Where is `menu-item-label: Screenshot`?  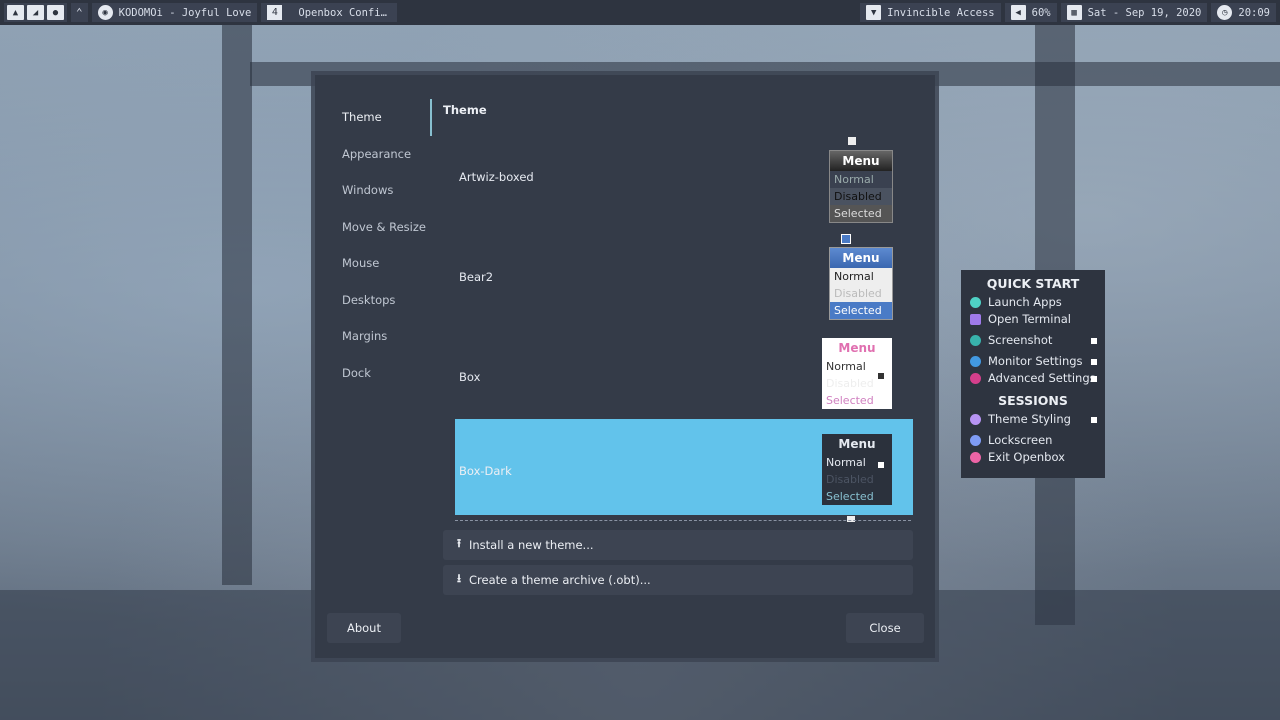 menu-item-label: Screenshot is located at coordinates (1020, 340).